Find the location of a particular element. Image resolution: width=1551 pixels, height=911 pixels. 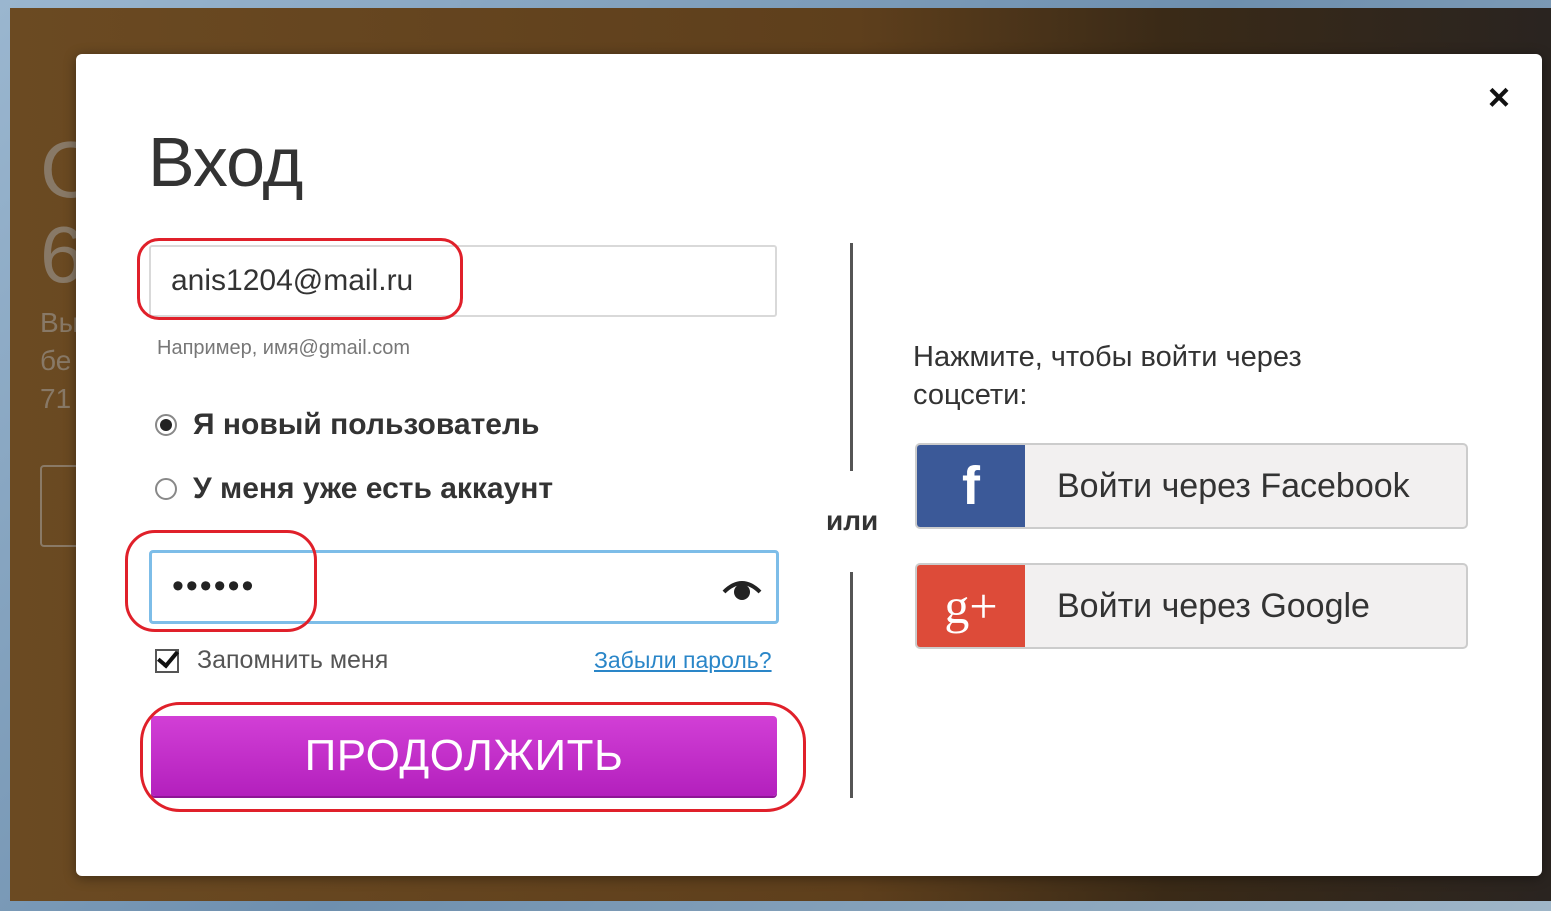

radio-checked-icon is located at coordinates (166, 425).